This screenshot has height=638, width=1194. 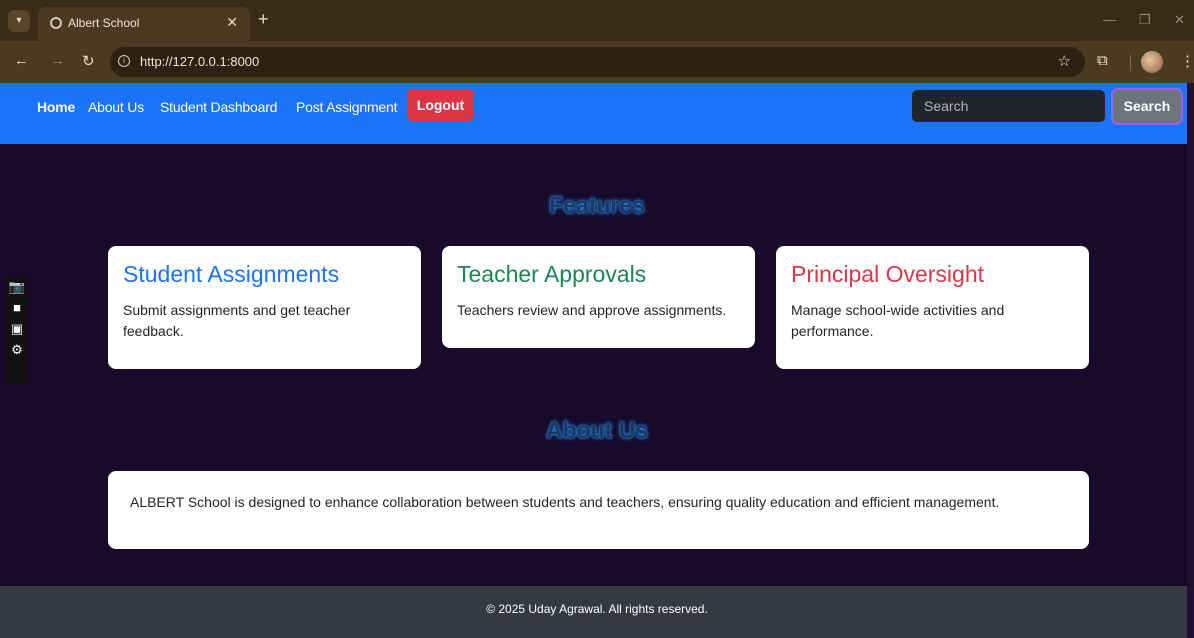 I want to click on camera-icon: 📷, so click(x=17, y=286).